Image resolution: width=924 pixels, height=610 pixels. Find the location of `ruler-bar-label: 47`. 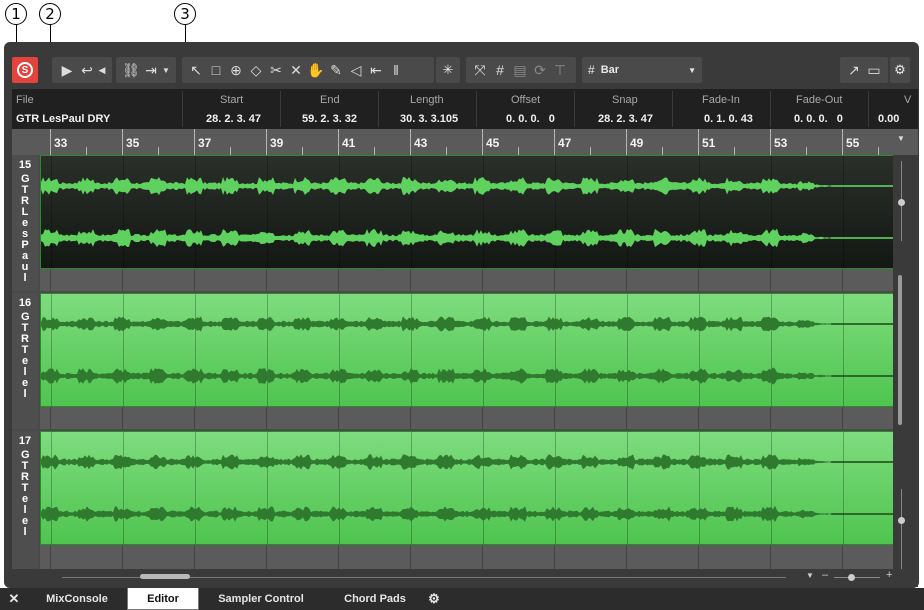

ruler-bar-label: 47 is located at coordinates (565, 143).